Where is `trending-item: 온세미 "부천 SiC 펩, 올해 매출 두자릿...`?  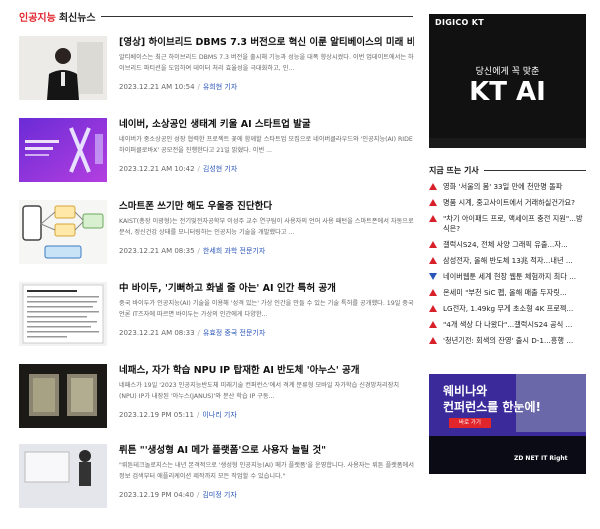 trending-item: 온세미 "부천 SiC 펩, 올해 매출 두자릿... is located at coordinates (507, 293).